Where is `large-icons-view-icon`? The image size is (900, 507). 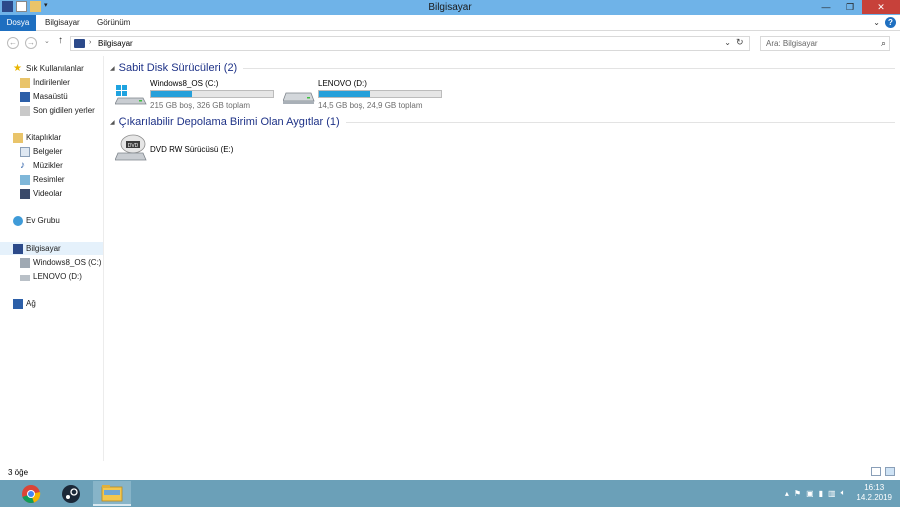
large-icons-view-icon is located at coordinates (890, 471).